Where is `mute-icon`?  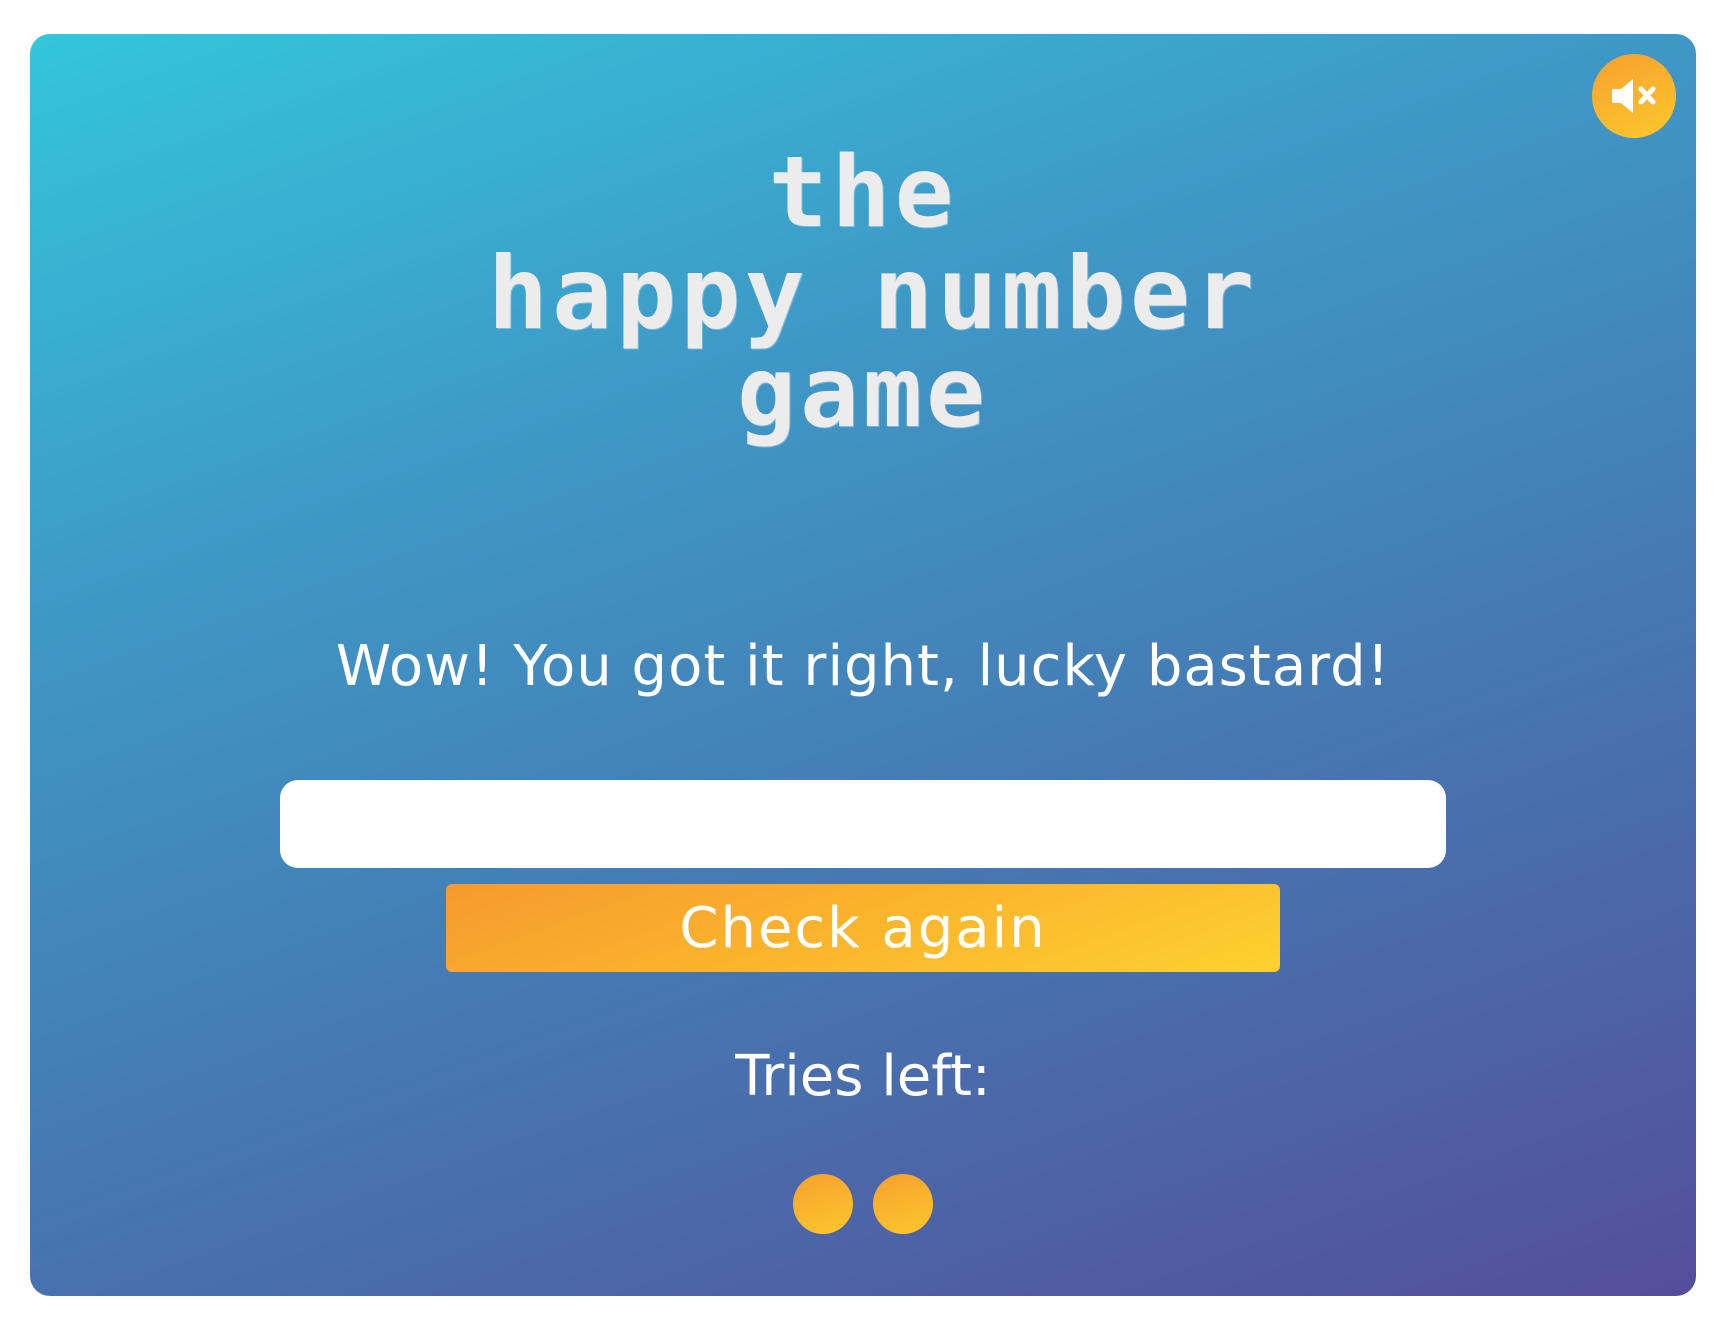
mute-icon is located at coordinates (1634, 96).